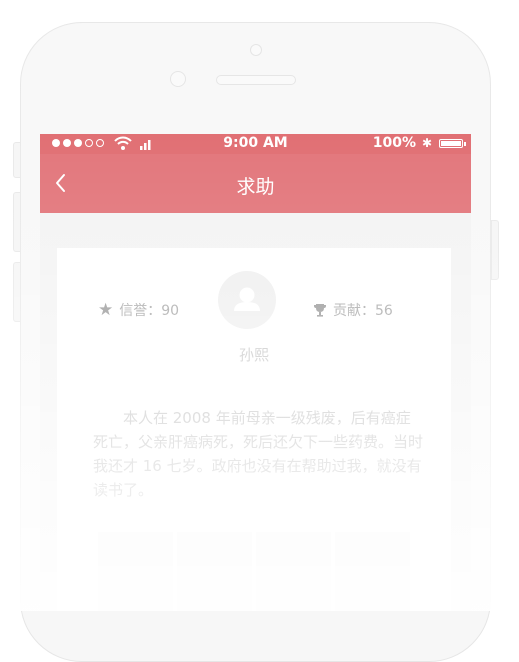  What do you see at coordinates (495, 250) in the screenshot?
I see `side-button-power` at bounding box center [495, 250].